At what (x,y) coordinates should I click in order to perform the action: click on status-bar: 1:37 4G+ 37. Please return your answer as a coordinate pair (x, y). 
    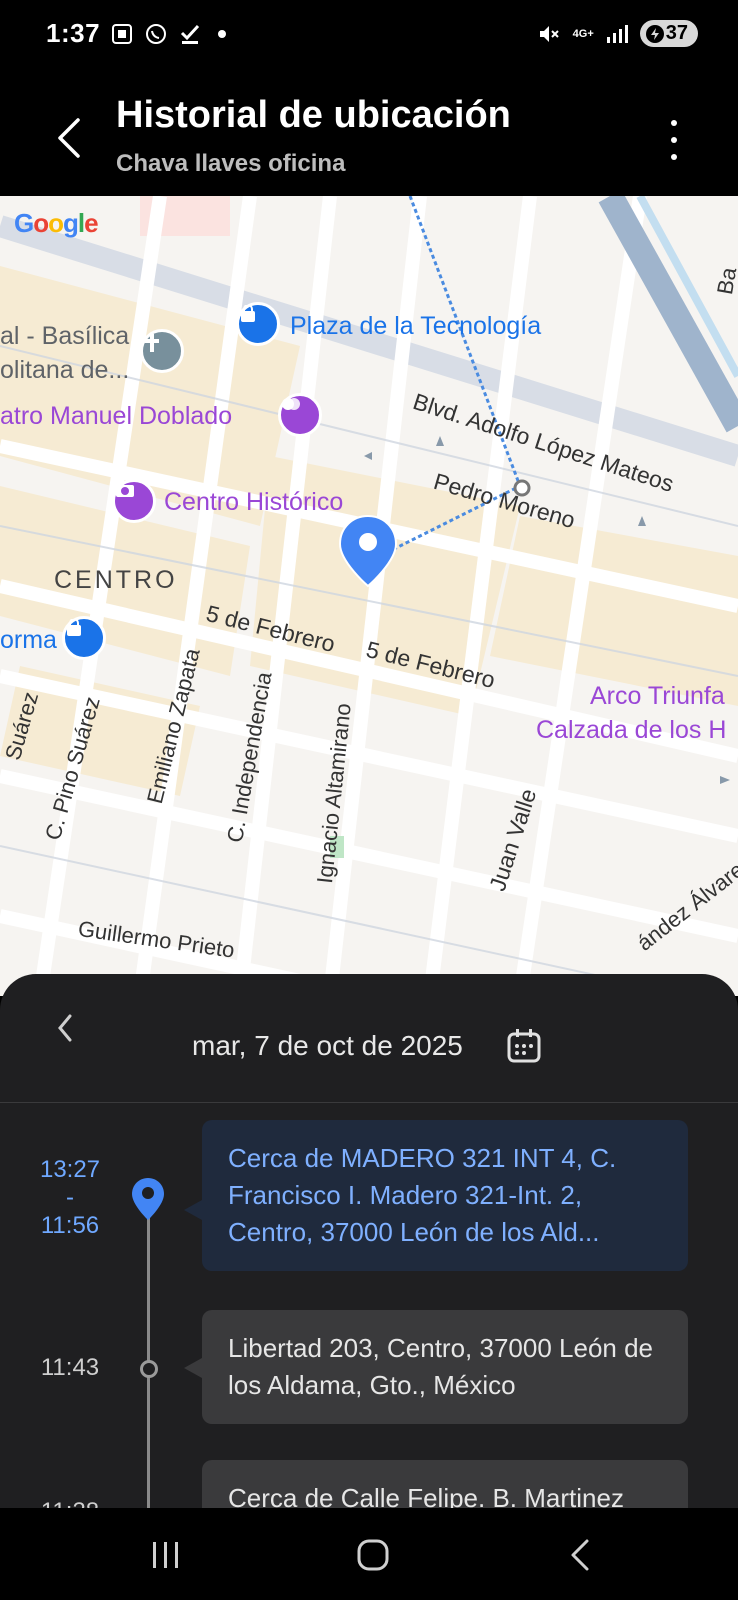
    Looking at the image, I should click on (369, 36).